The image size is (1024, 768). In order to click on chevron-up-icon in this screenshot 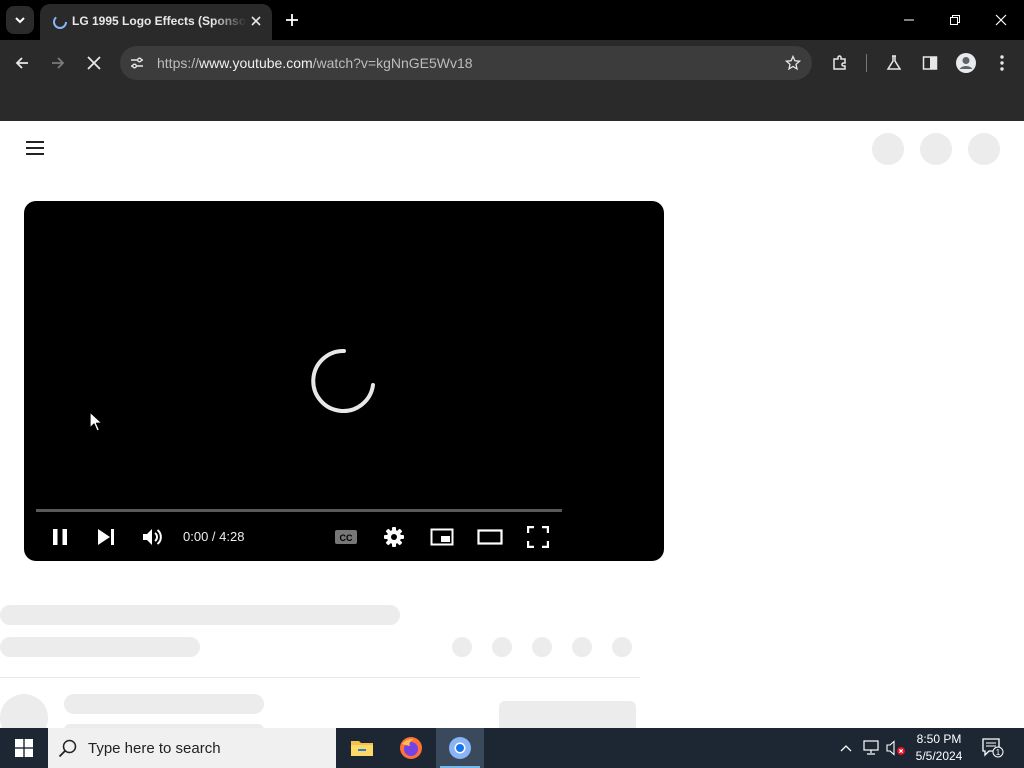, I will do `click(846, 748)`.